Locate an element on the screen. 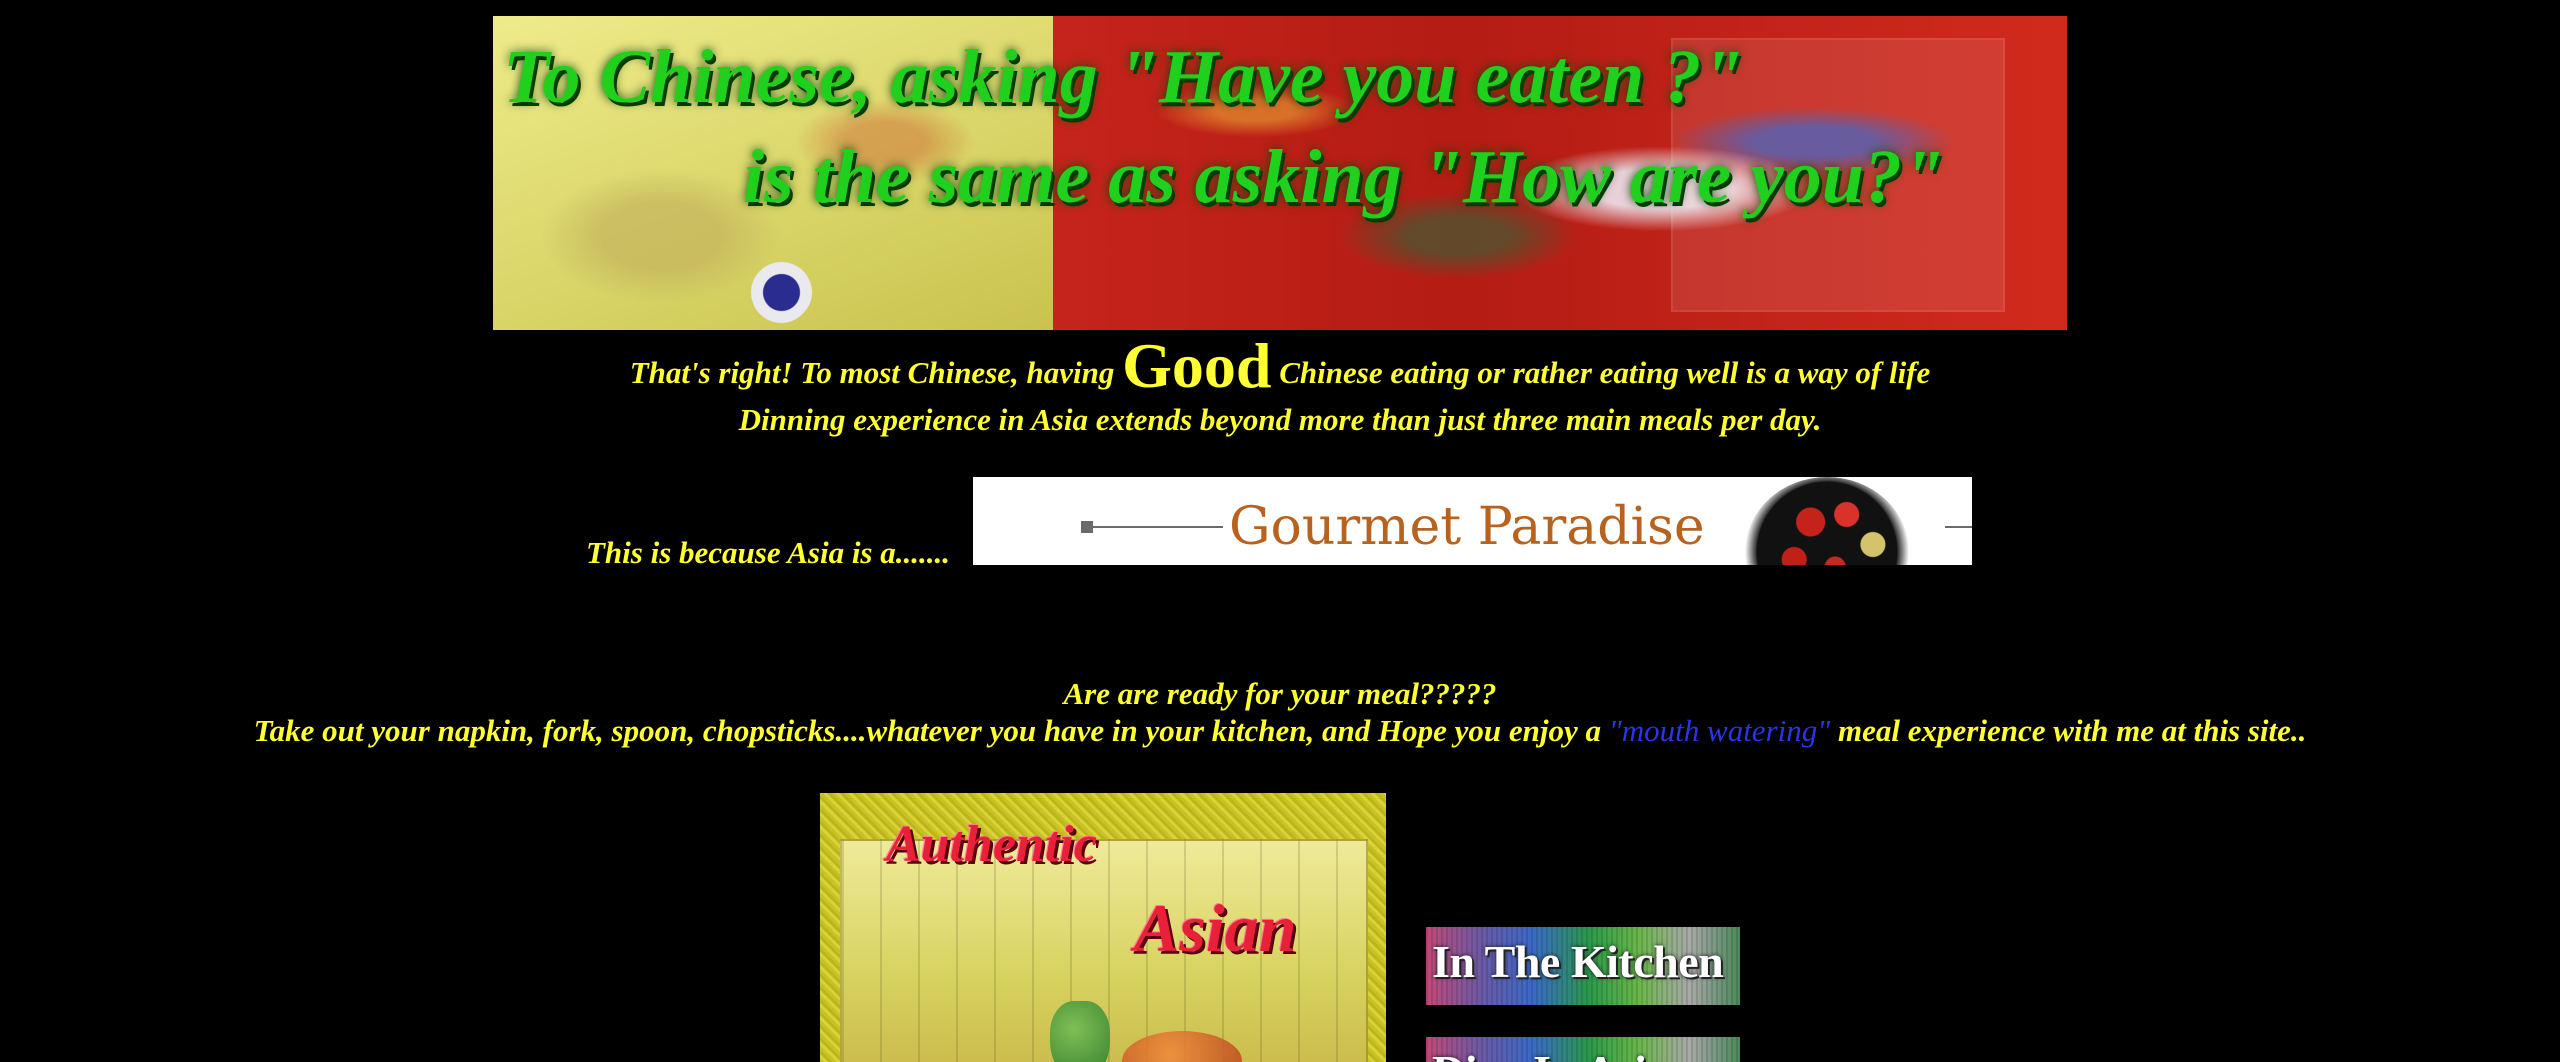 This screenshot has width=2560, height=1062. intro-good-word: Good is located at coordinates (1197, 365).